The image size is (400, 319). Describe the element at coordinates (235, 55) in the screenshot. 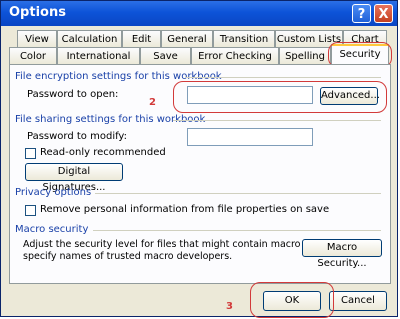

I see `tab-error-checking: Error Checking` at that location.